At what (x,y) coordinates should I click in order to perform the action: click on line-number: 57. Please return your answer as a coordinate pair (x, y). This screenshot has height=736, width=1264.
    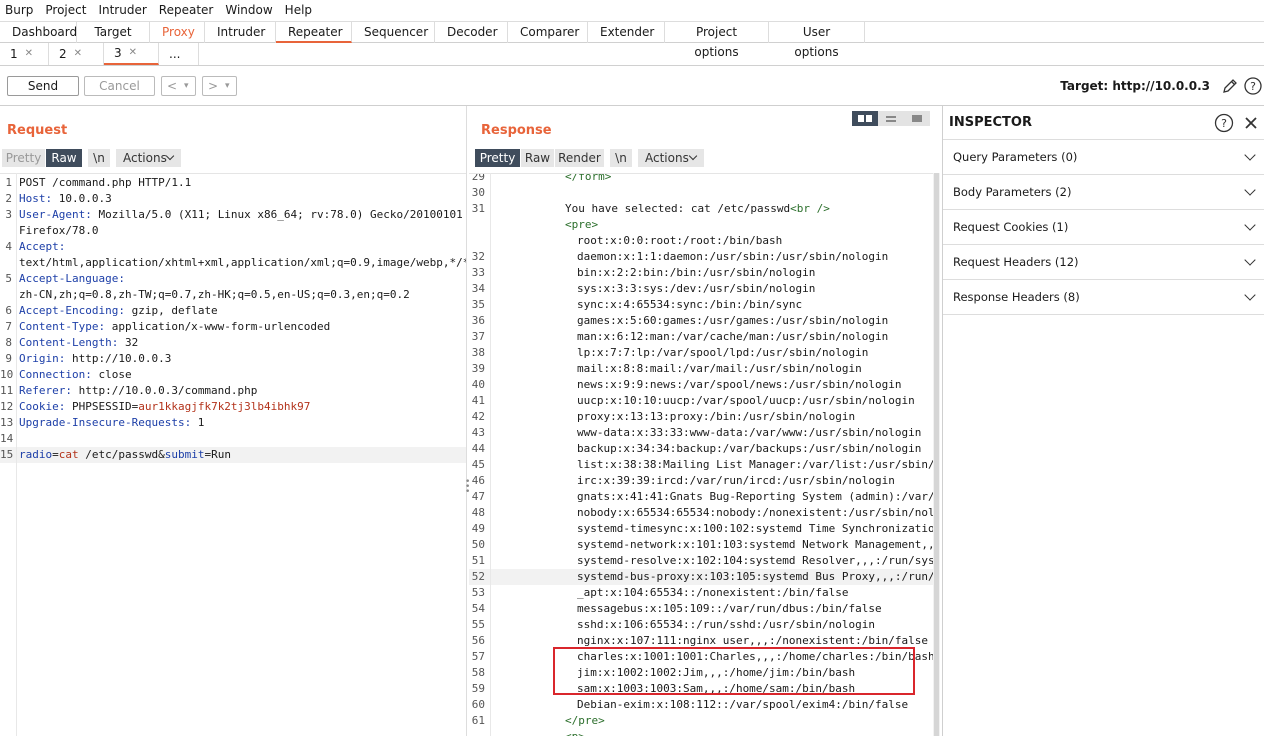
    Looking at the image, I should click on (478, 656).